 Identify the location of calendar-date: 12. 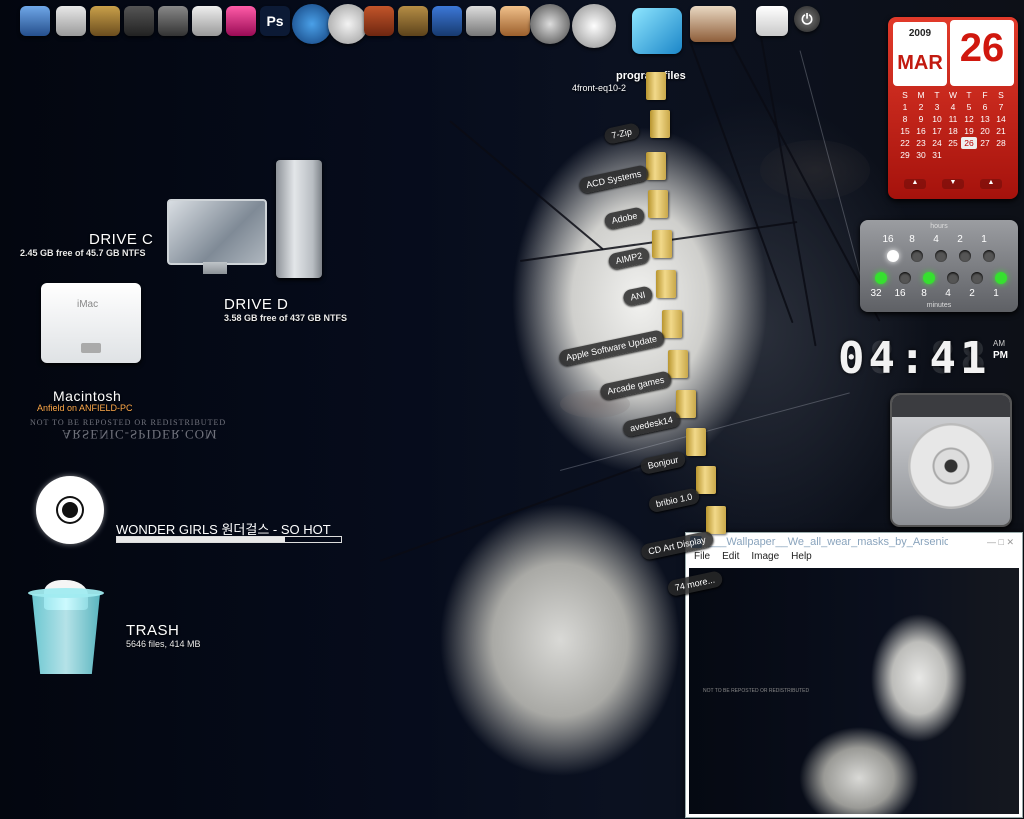
(969, 119).